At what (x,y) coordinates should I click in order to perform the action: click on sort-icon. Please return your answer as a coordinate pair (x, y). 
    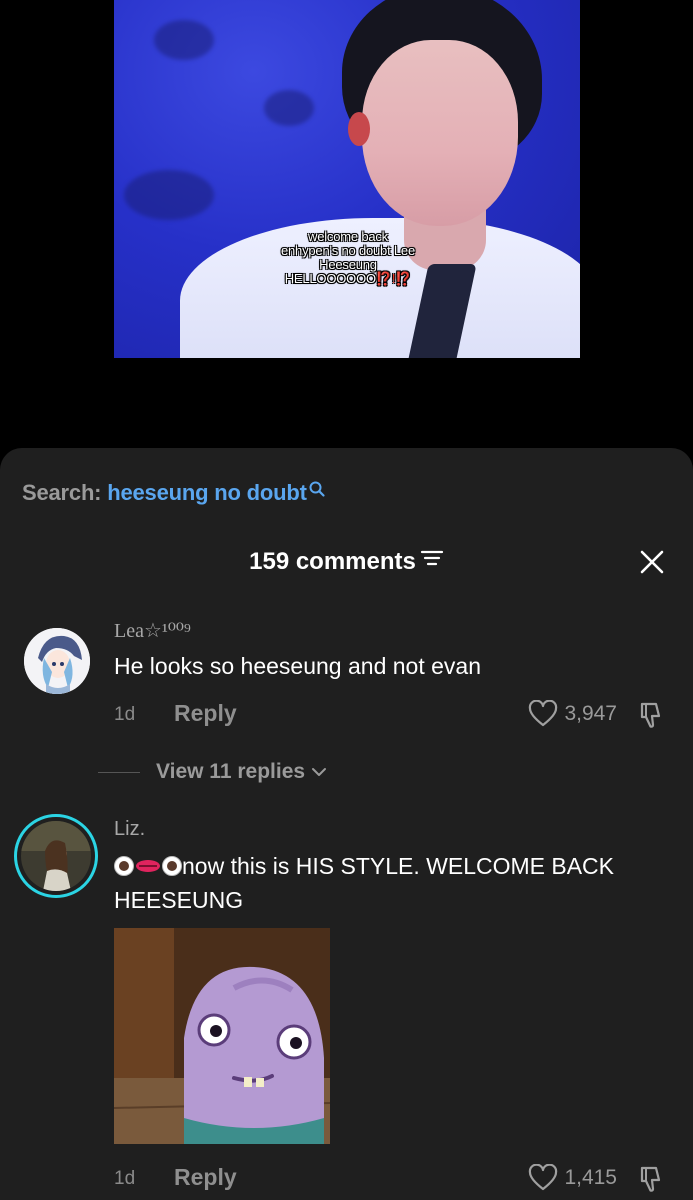
    Looking at the image, I should click on (432, 561).